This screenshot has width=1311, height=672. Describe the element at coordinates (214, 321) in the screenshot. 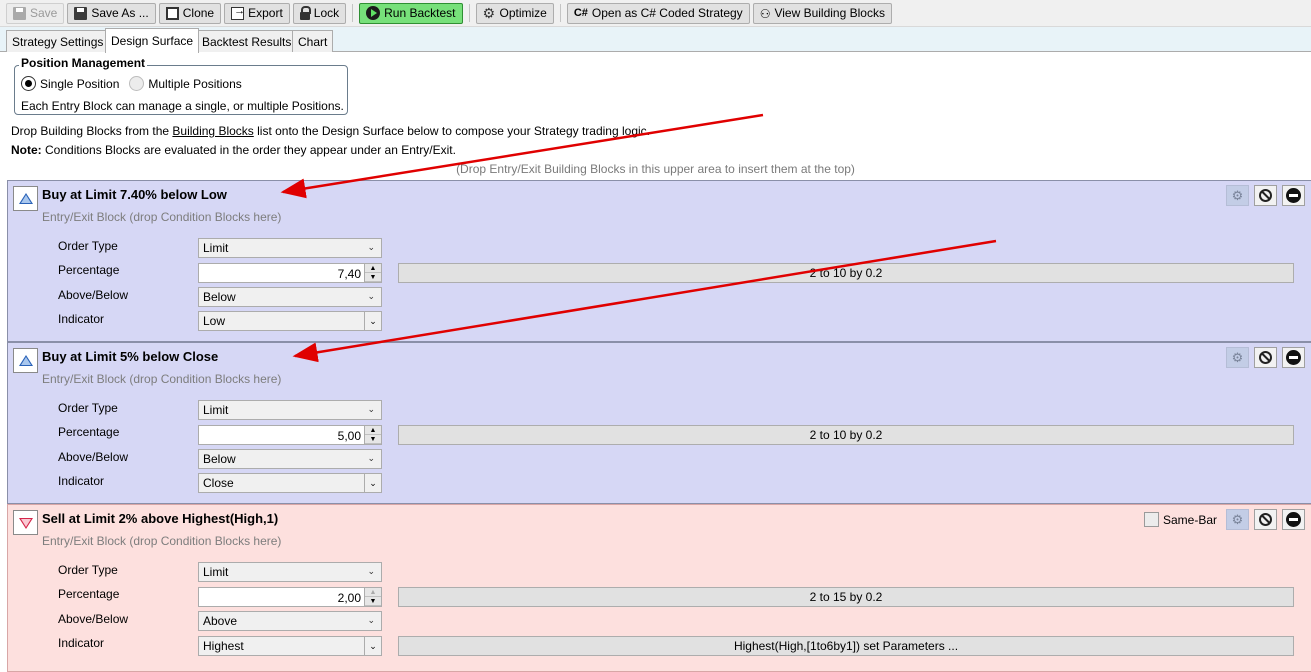

I see `indicator-value: Low` at that location.